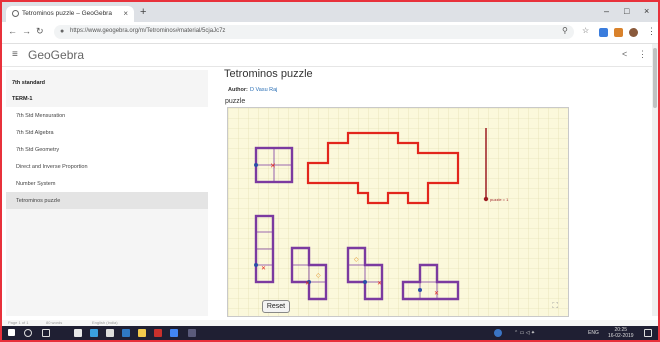  Describe the element at coordinates (78, 333) in the screenshot. I see `file-explorer-icon` at that location.